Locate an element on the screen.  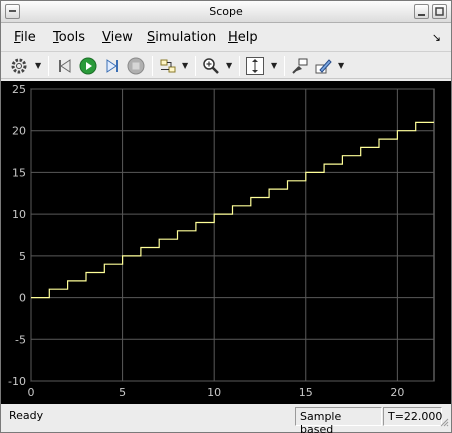
style-icon is located at coordinates (323, 66).